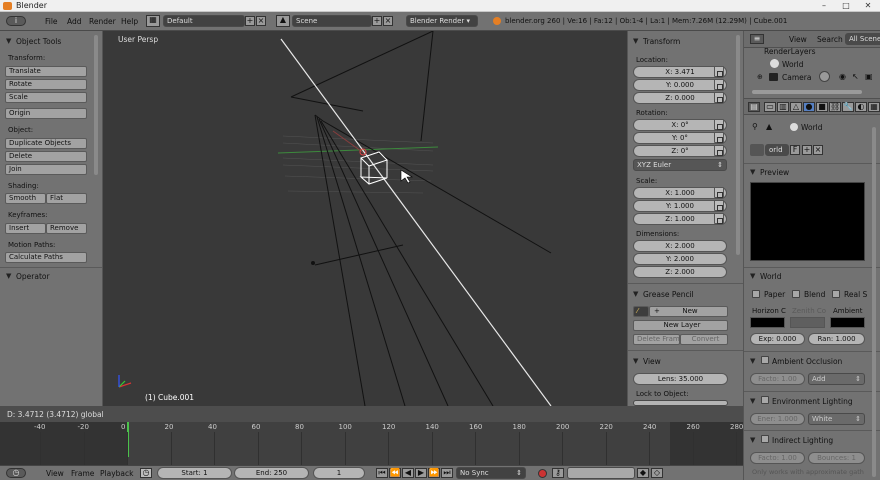  What do you see at coordinates (777, 379) in the screenshot?
I see `ao-factor-field: Facto: 1.00` at bounding box center [777, 379].